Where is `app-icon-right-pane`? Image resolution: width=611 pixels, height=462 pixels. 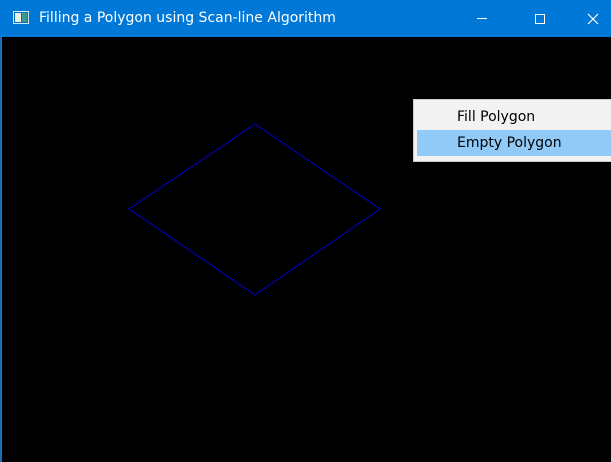 app-icon-right-pane is located at coordinates (24, 17).